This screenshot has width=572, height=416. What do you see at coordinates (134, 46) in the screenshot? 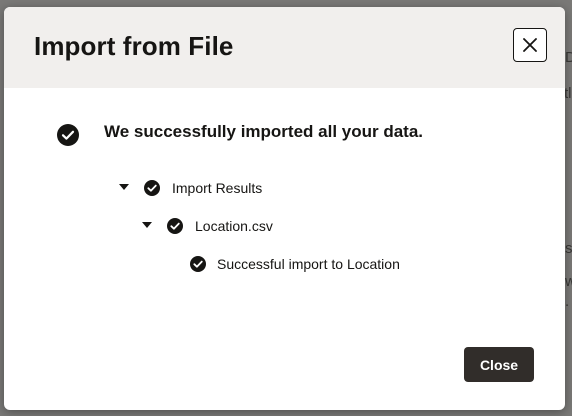
I see `dialog-title: Import from File` at bounding box center [134, 46].